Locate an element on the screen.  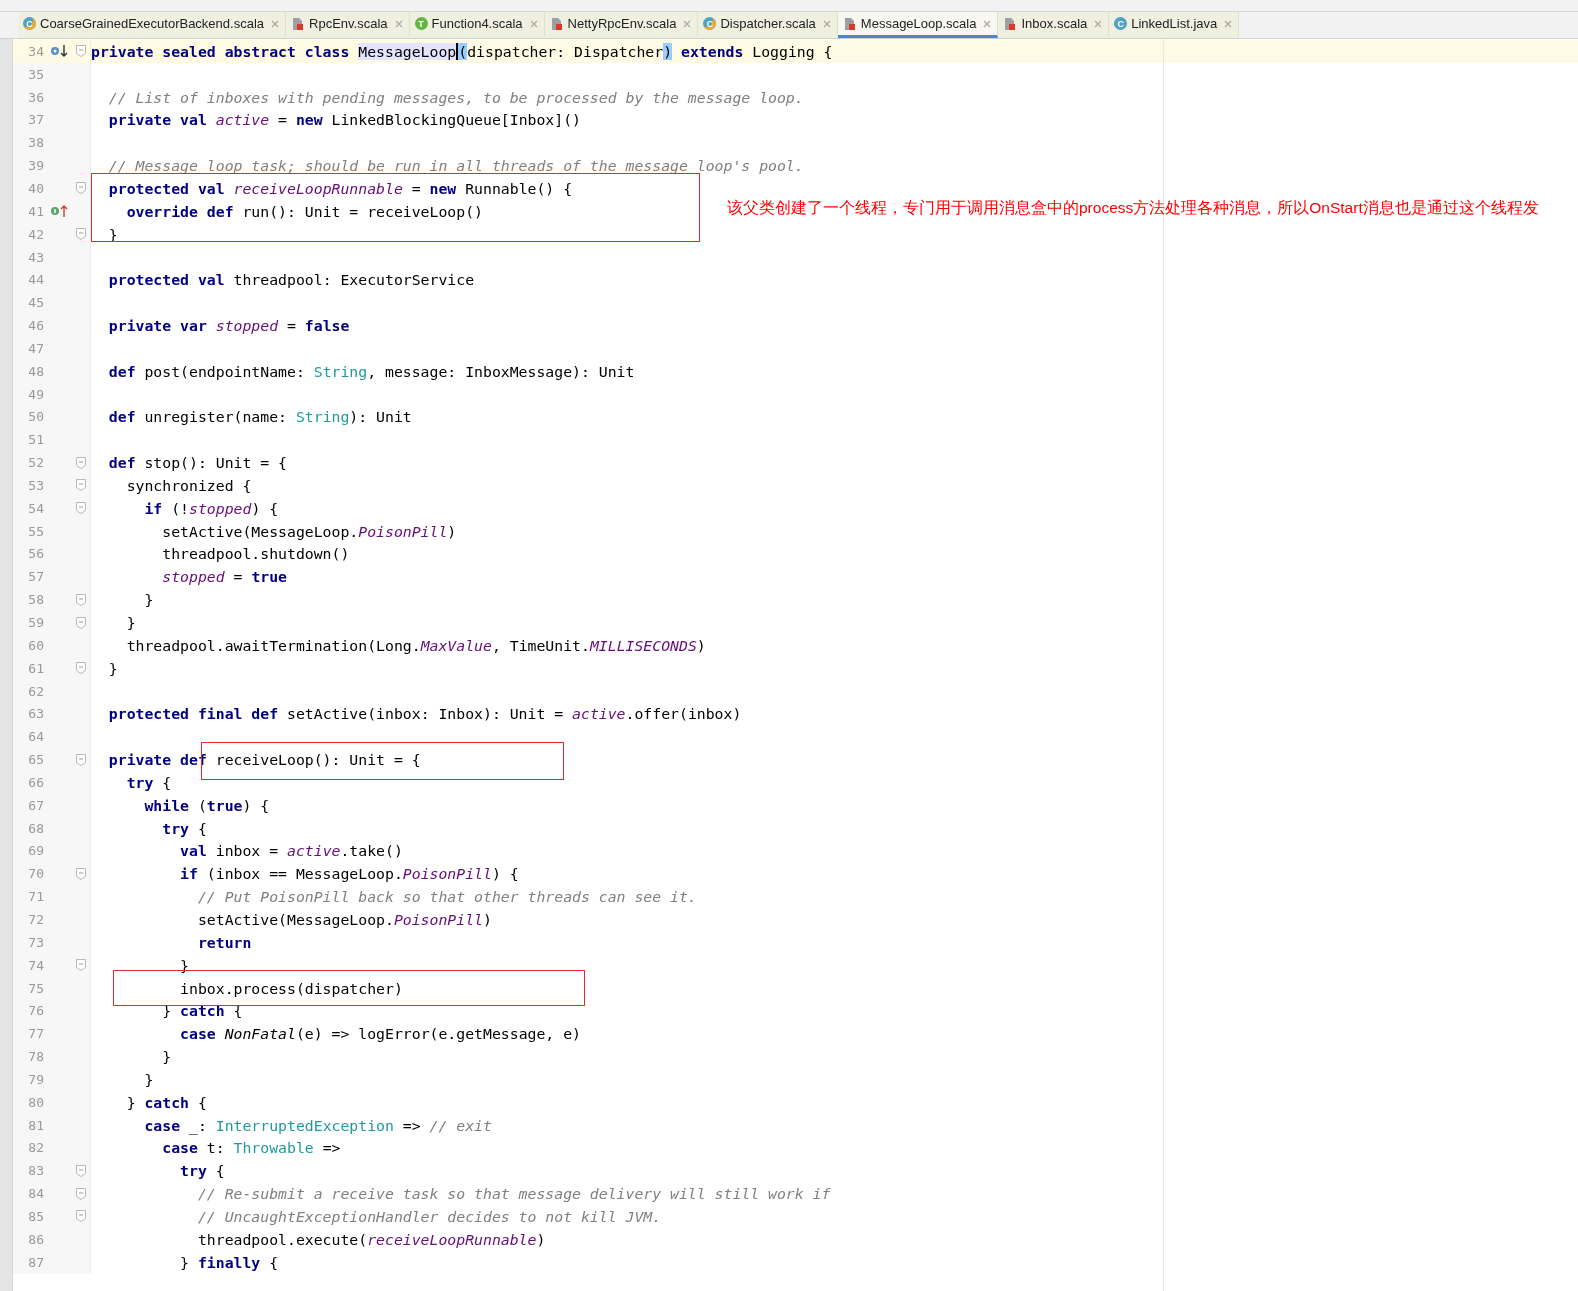
line-number: 83 is located at coordinates (35, 1171).